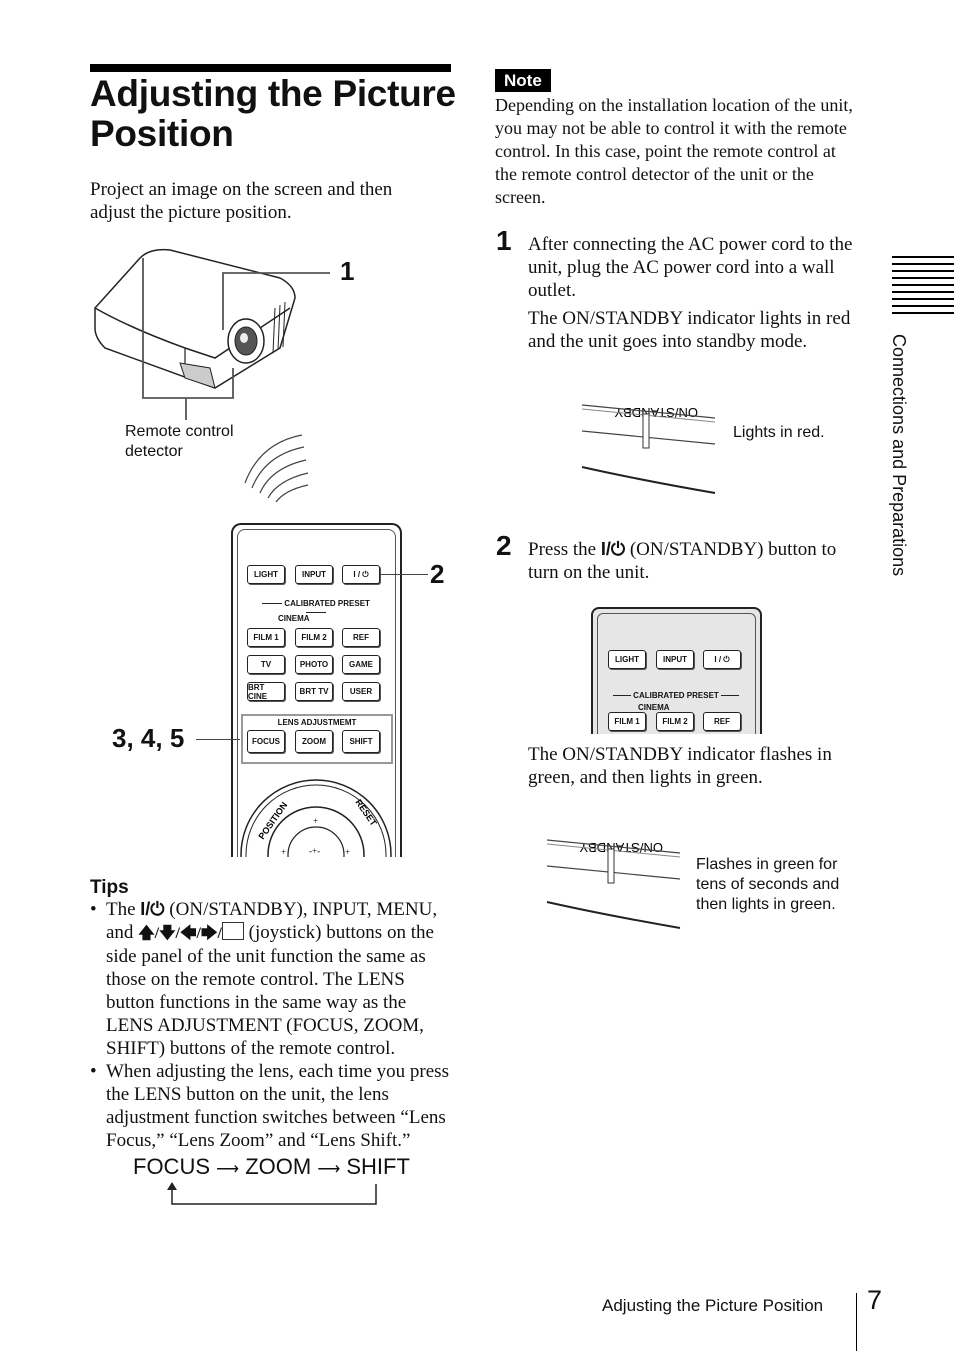  What do you see at coordinates (179, 441) in the screenshot?
I see `remote-control-detector-label: Remote control detector` at bounding box center [179, 441].